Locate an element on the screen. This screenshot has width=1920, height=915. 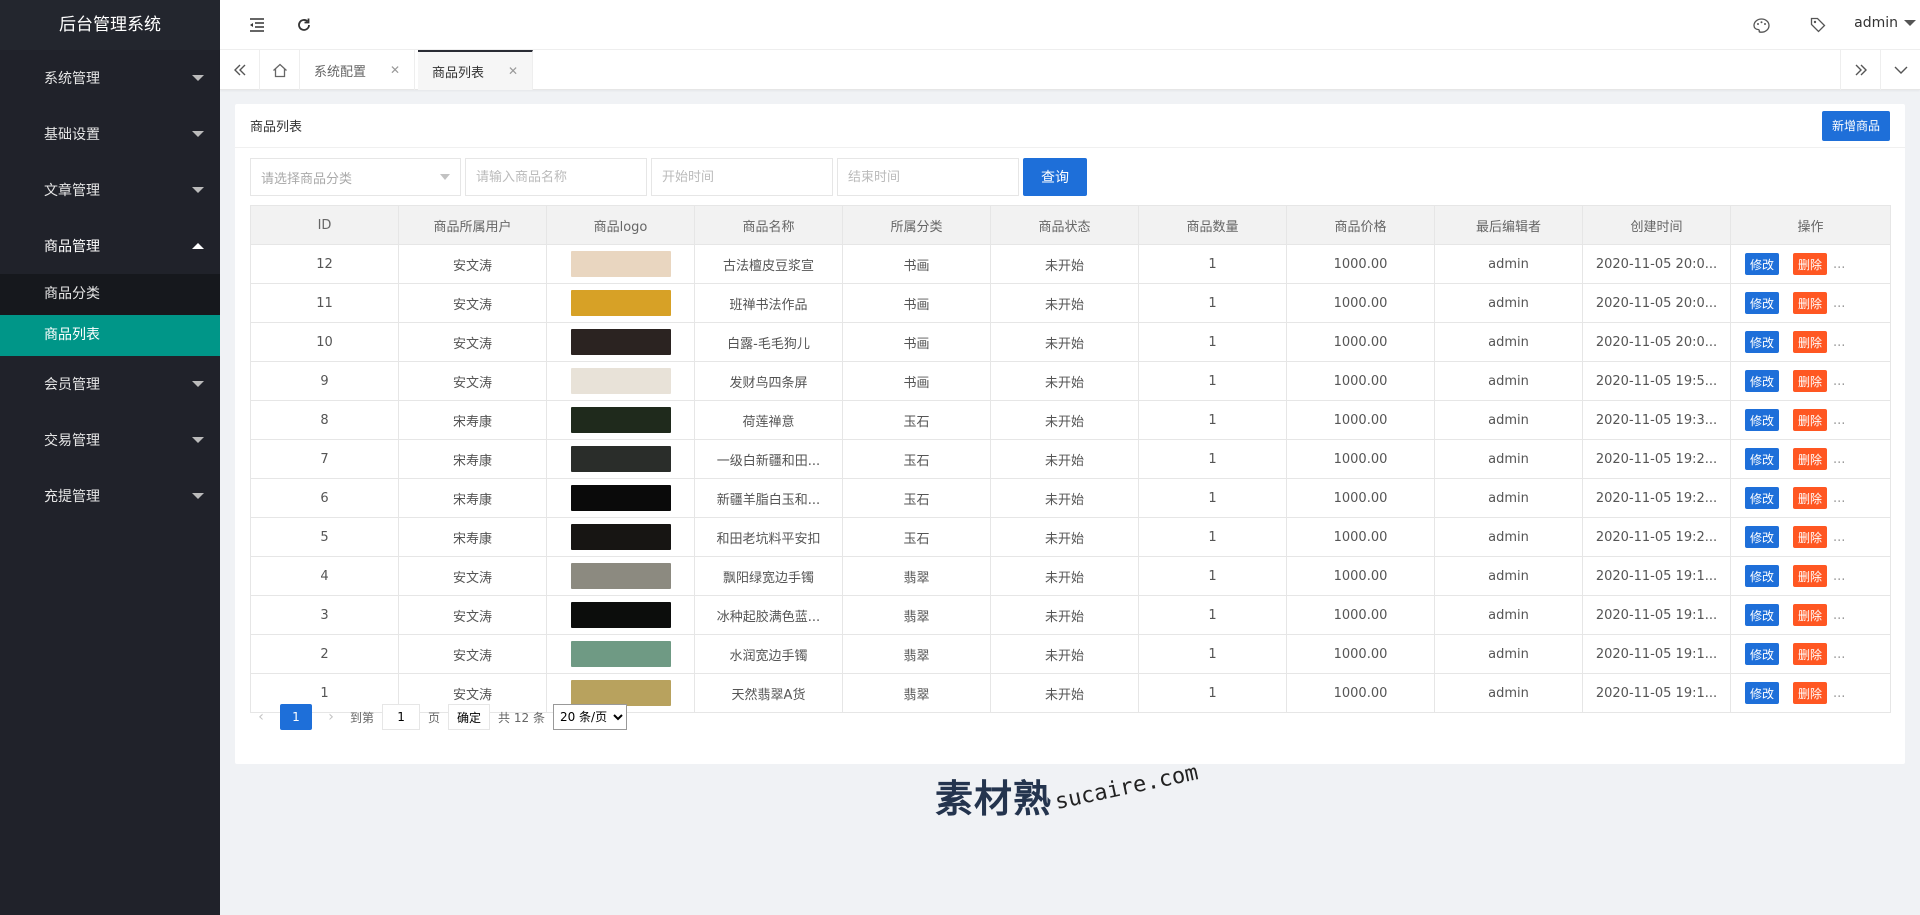
cell-id: 5 is located at coordinates (324, 537).